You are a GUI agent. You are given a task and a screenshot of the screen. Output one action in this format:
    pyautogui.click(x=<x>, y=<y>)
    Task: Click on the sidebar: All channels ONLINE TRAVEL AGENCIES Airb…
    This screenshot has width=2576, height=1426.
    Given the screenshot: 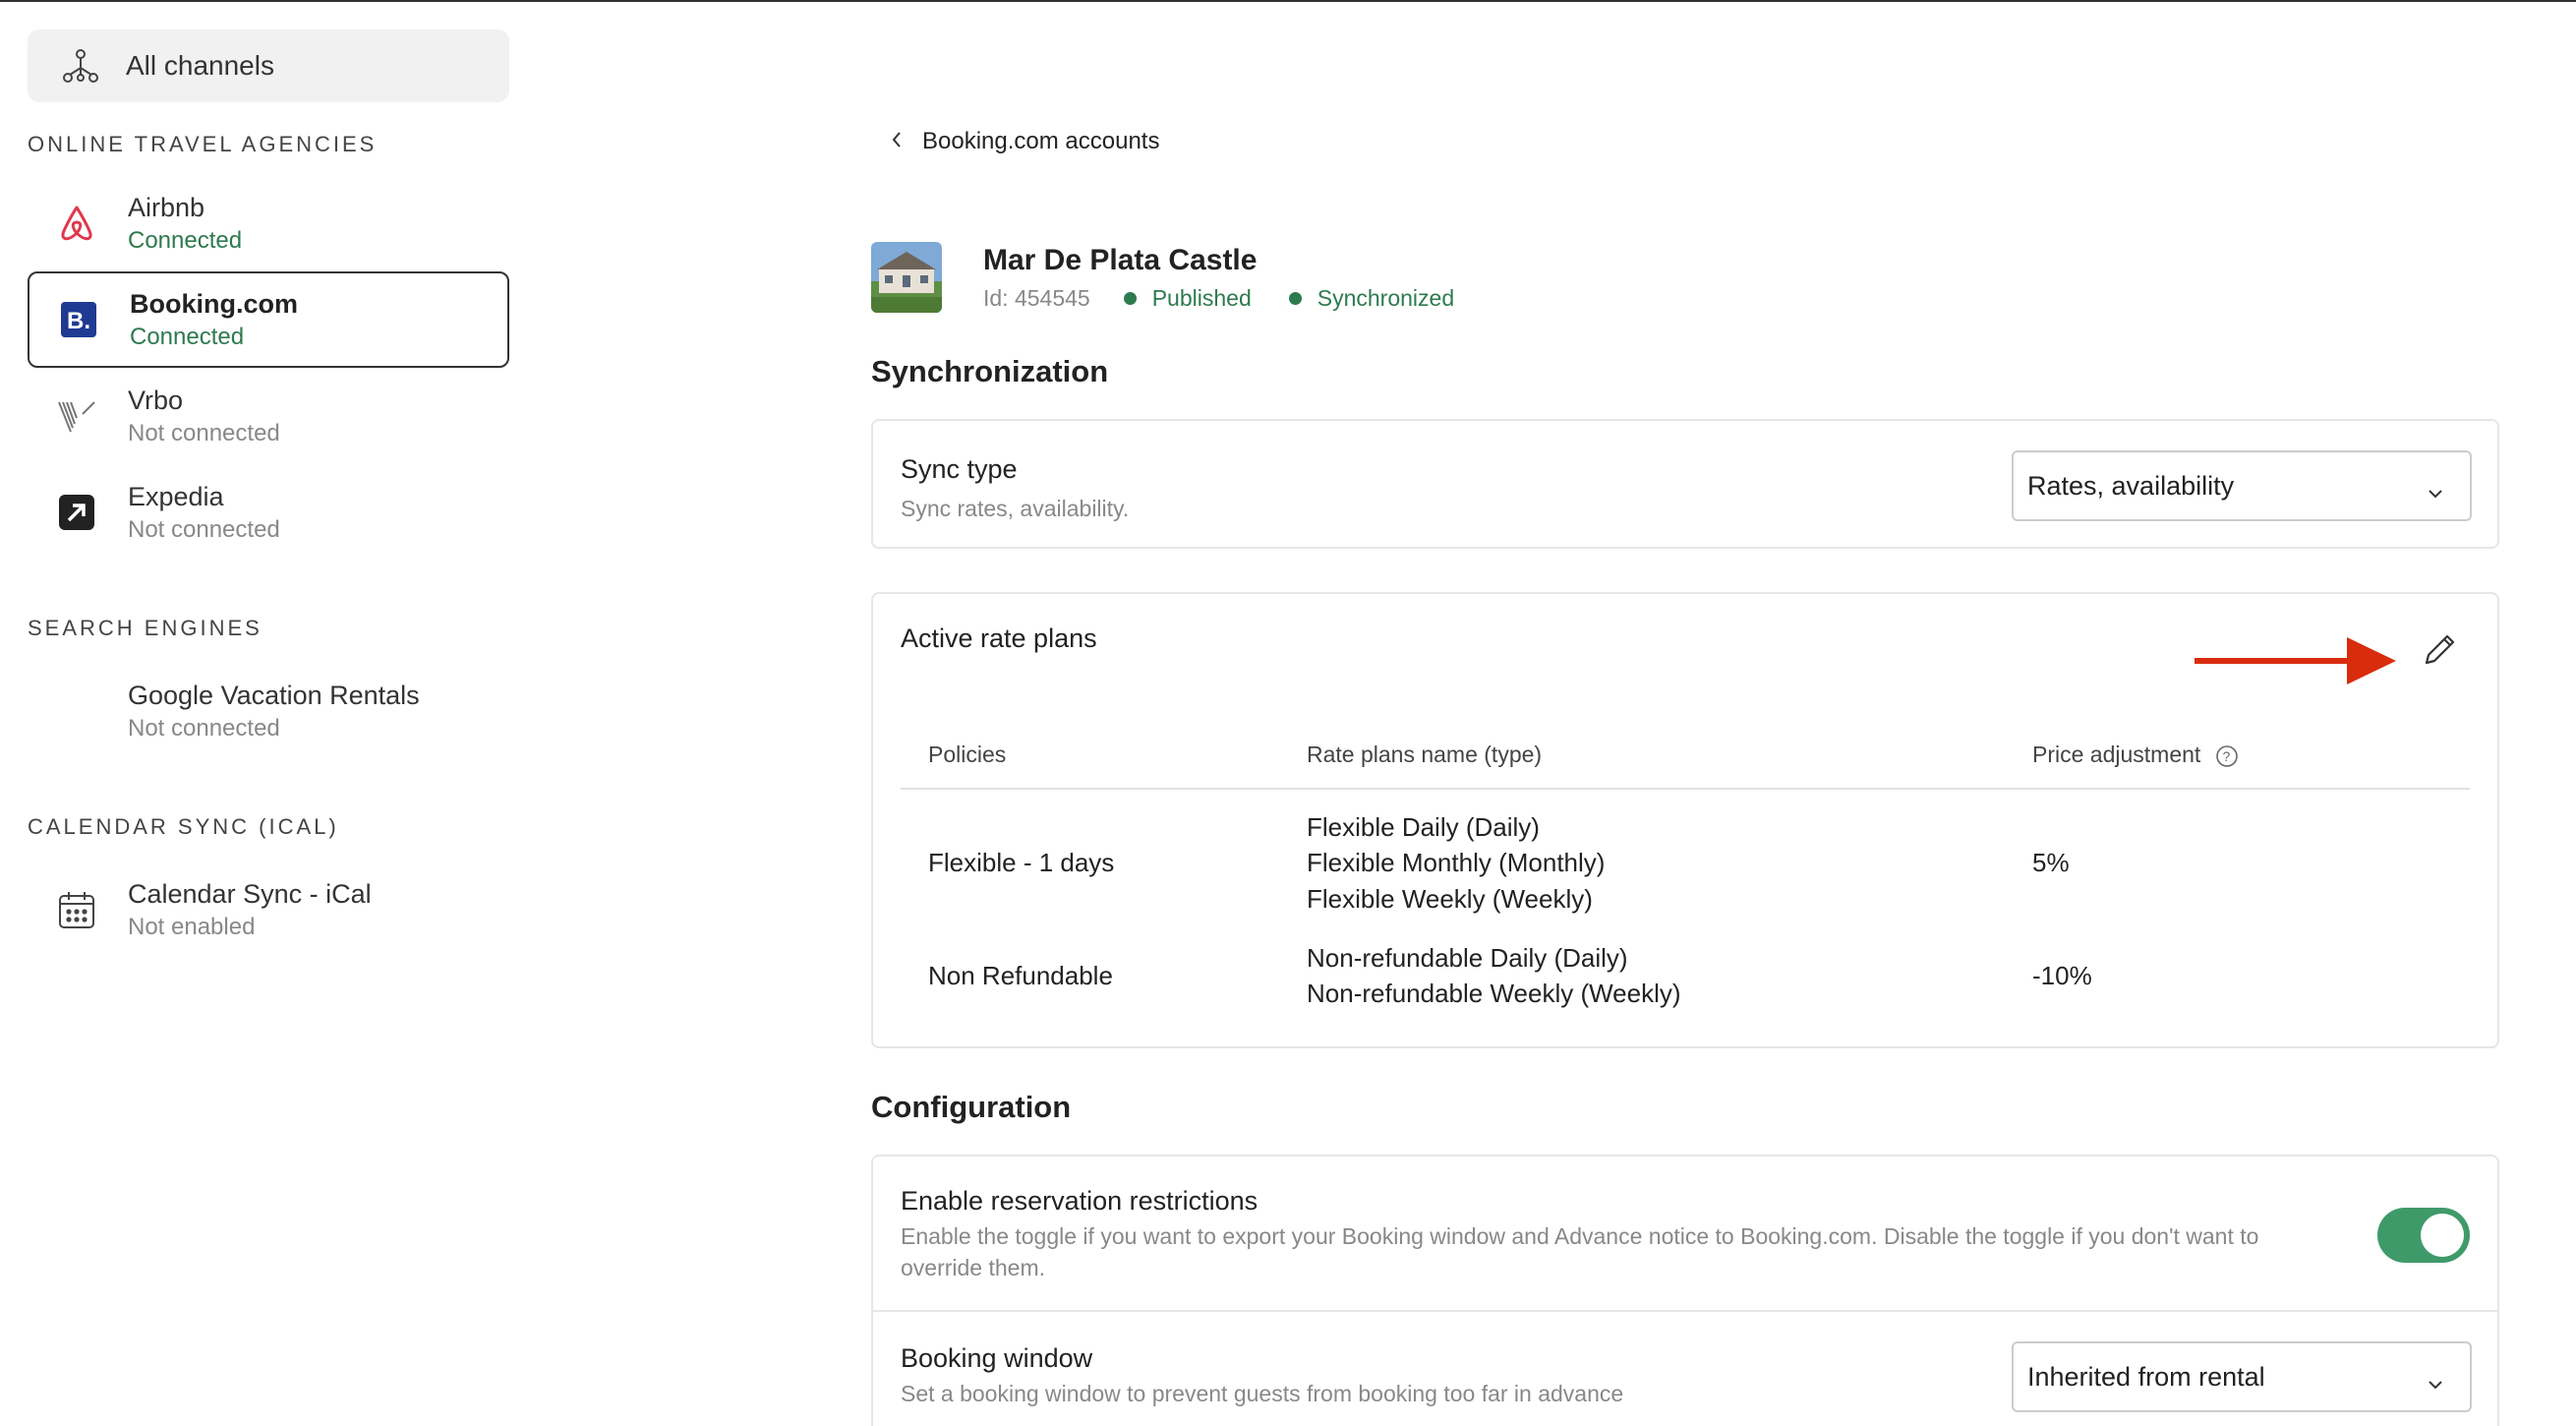 What is the action you would take?
    pyautogui.click(x=268, y=494)
    